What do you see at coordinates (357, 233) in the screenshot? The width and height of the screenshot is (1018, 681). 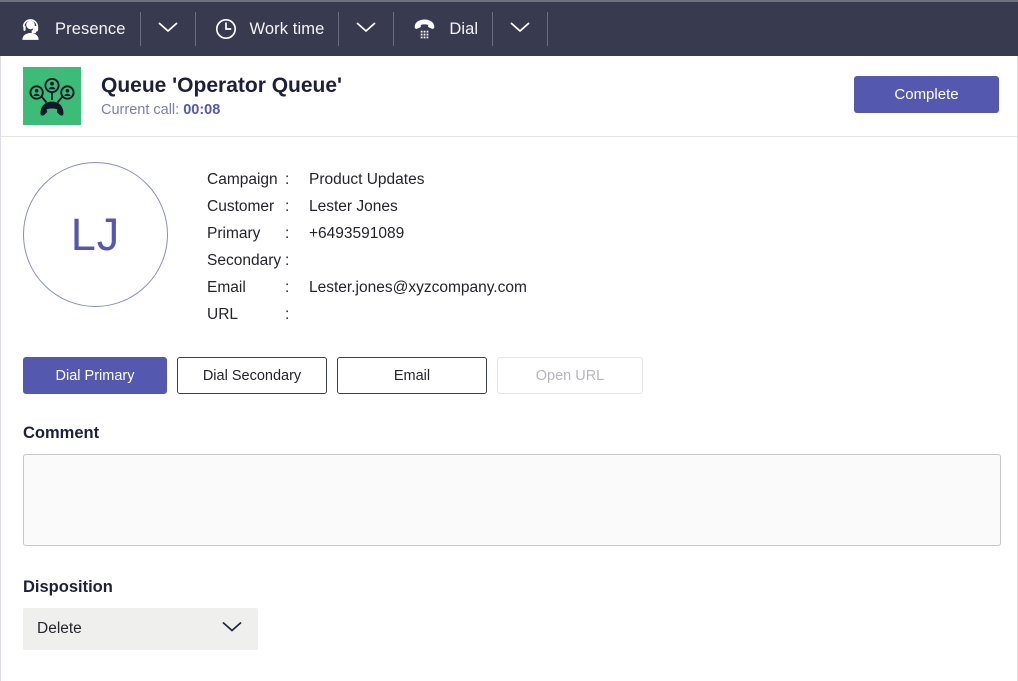 I see `field-value: +6493591089` at bounding box center [357, 233].